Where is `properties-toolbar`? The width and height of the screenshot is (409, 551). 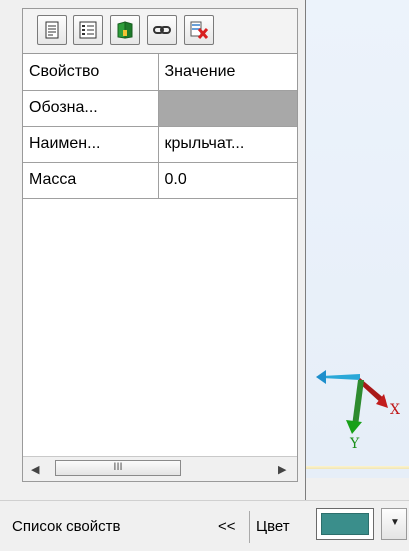 properties-toolbar is located at coordinates (160, 31).